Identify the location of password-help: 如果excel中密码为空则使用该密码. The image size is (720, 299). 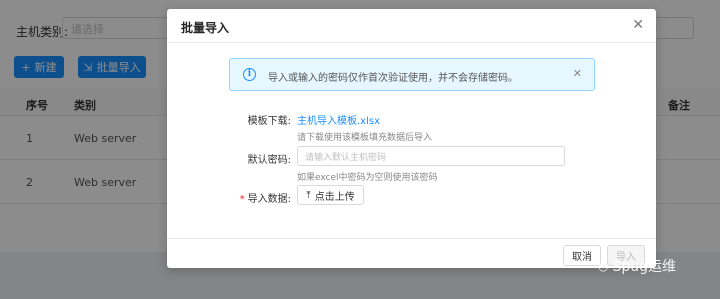
(367, 178).